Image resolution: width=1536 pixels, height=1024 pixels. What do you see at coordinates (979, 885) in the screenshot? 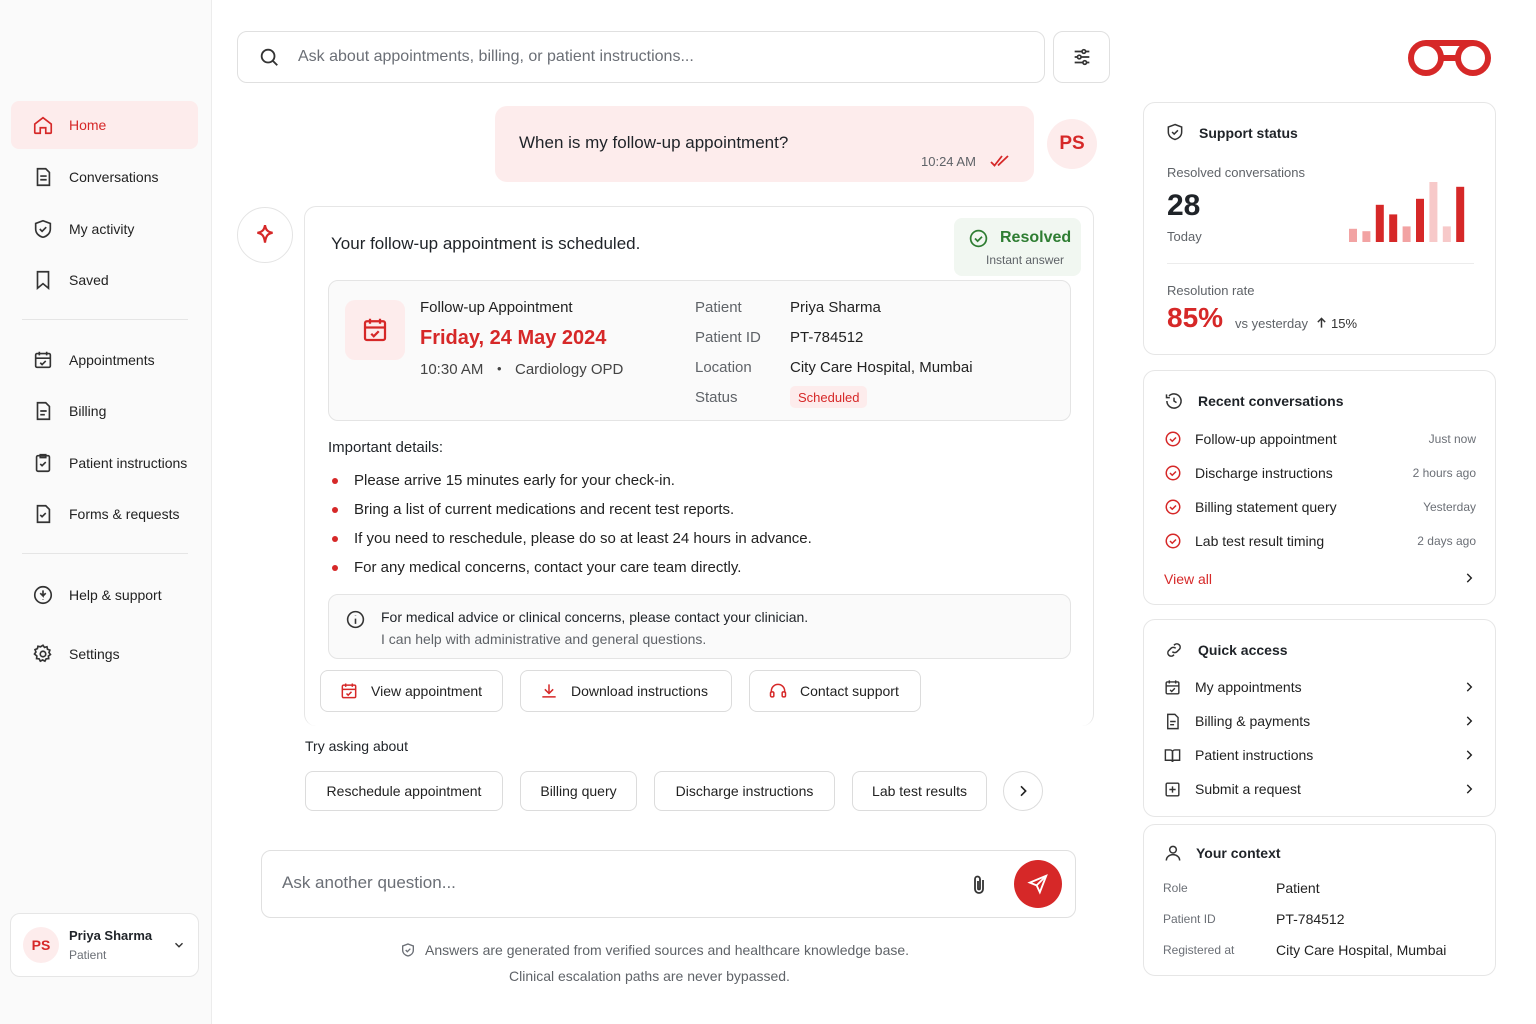
I see `paperclip-icon` at bounding box center [979, 885].